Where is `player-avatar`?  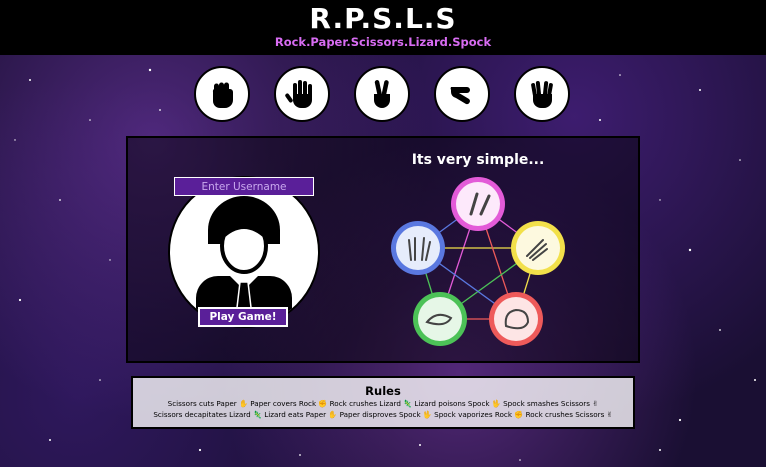 player-avatar is located at coordinates (244, 252).